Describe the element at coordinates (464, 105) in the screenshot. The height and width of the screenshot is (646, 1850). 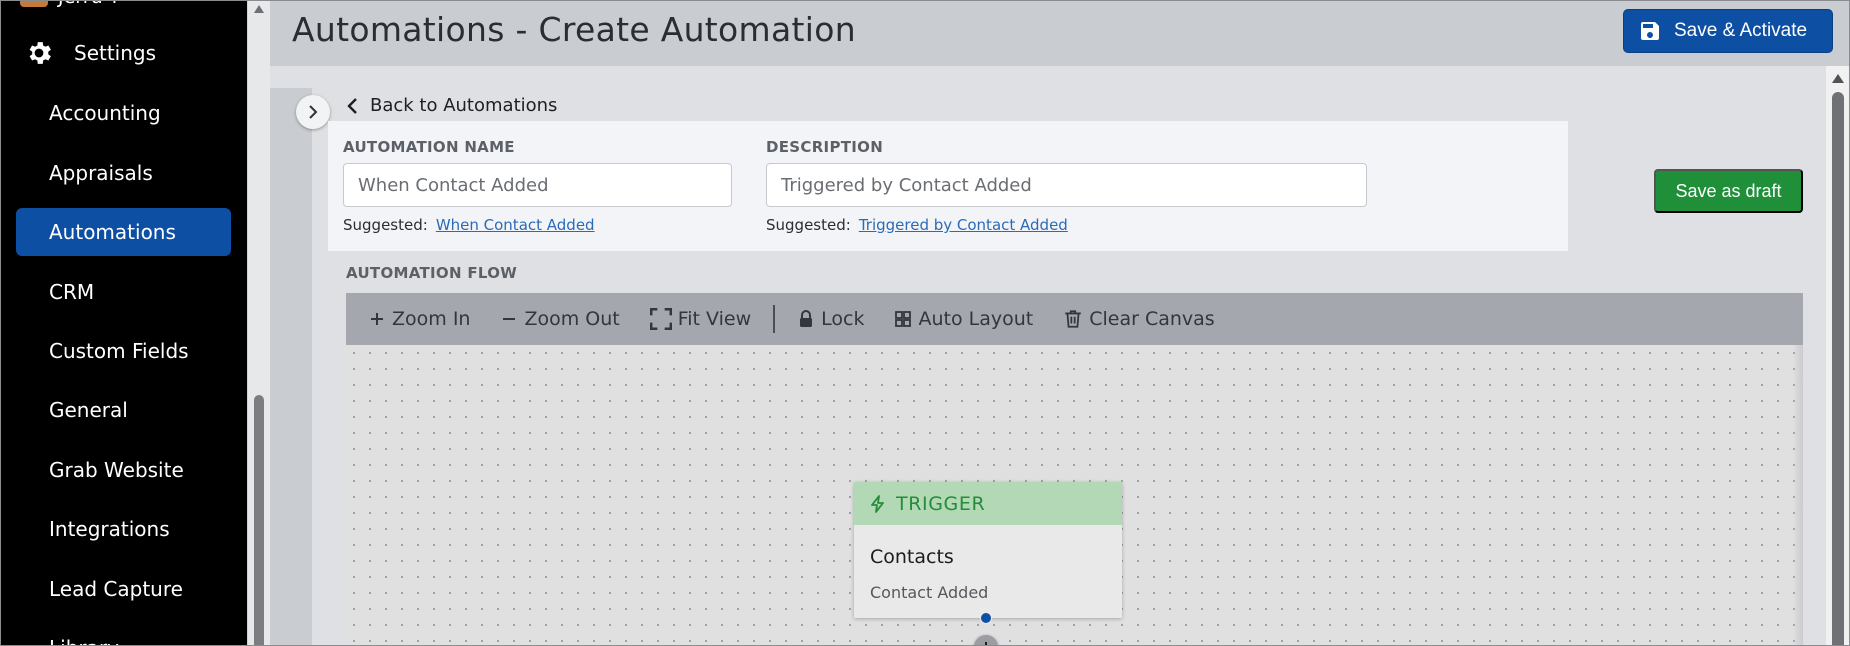
I see `back-link-label: Back to Automations` at that location.